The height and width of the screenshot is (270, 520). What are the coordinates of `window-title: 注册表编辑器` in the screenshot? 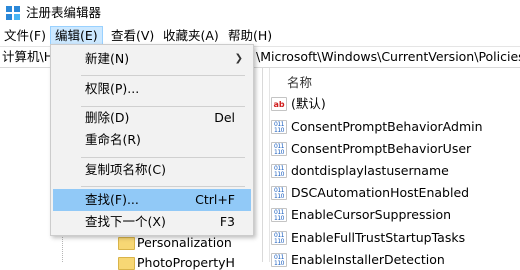 It's located at (64, 12).